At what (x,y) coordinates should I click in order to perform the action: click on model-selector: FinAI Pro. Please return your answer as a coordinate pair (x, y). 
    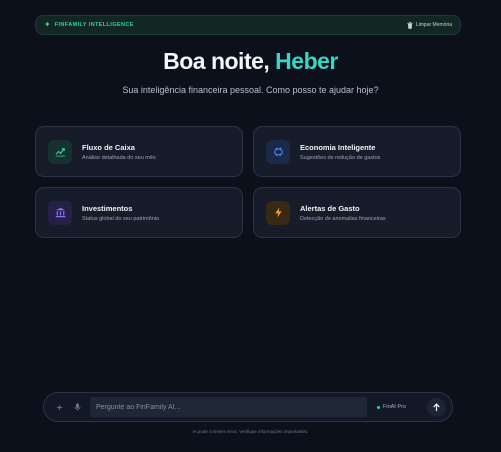
    Looking at the image, I should click on (391, 407).